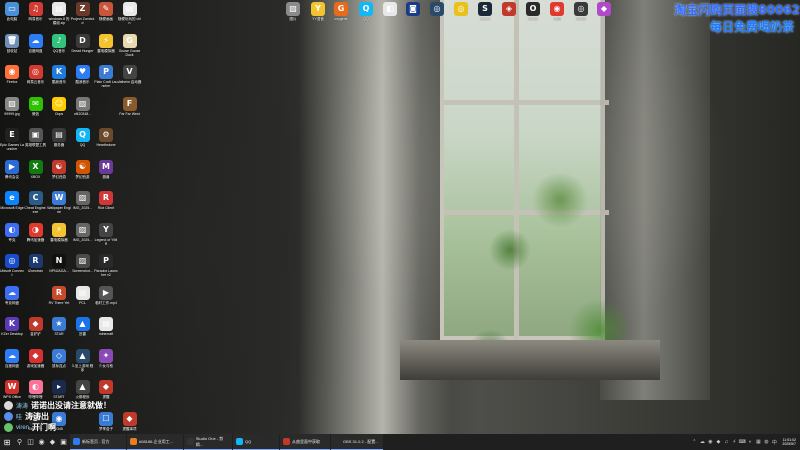  Describe the element at coordinates (106, 328) in the screenshot. I see `left_icons-icon: ▤ minecraft` at that location.